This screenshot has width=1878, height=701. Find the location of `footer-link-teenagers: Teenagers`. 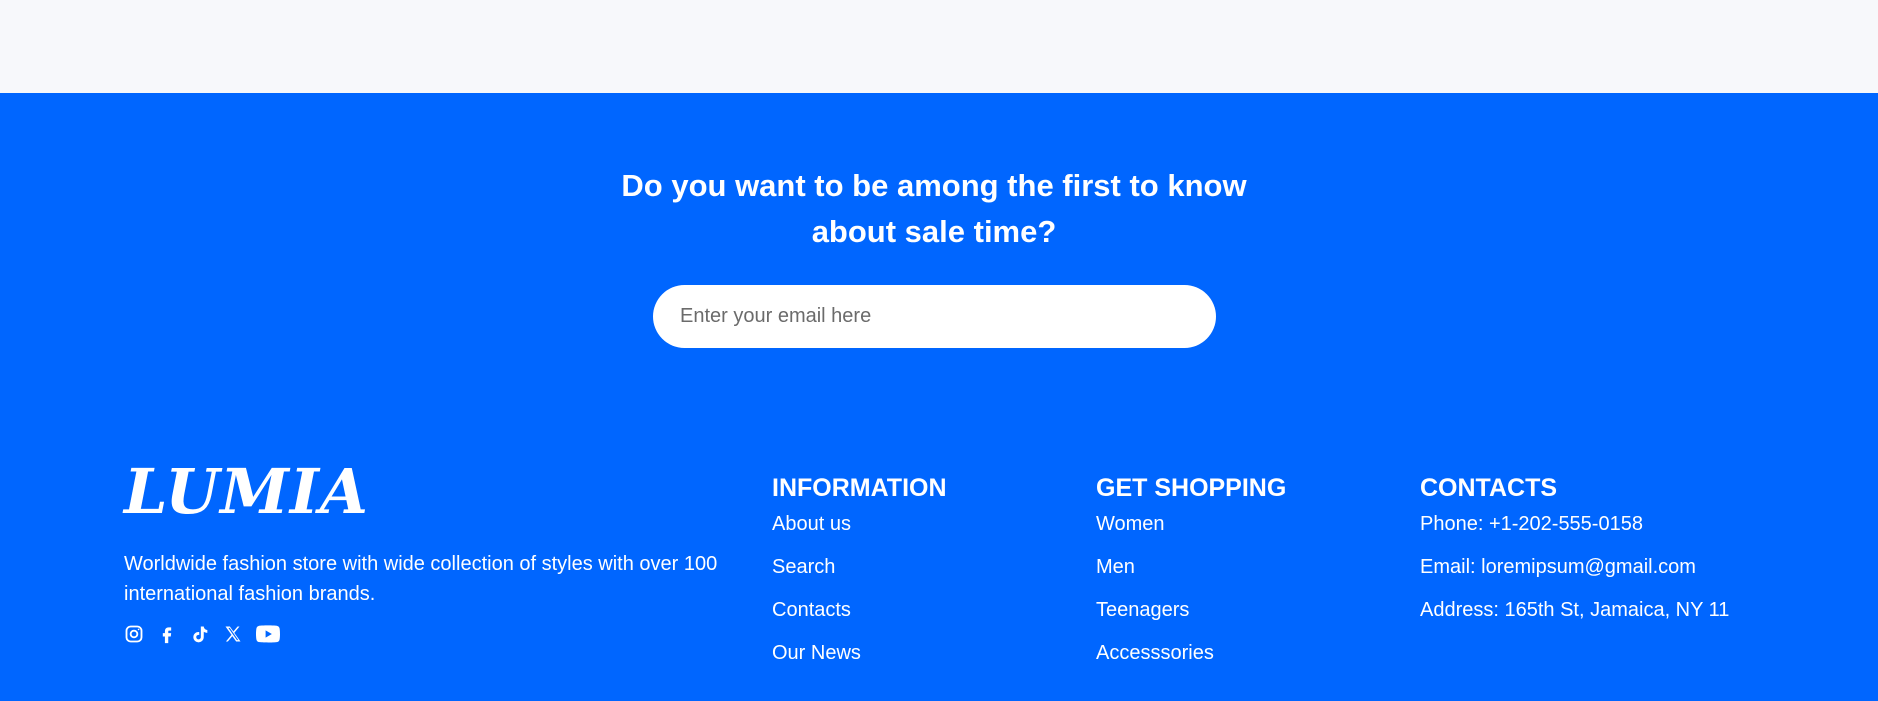

footer-link-teenagers: Teenagers is located at coordinates (1191, 610).